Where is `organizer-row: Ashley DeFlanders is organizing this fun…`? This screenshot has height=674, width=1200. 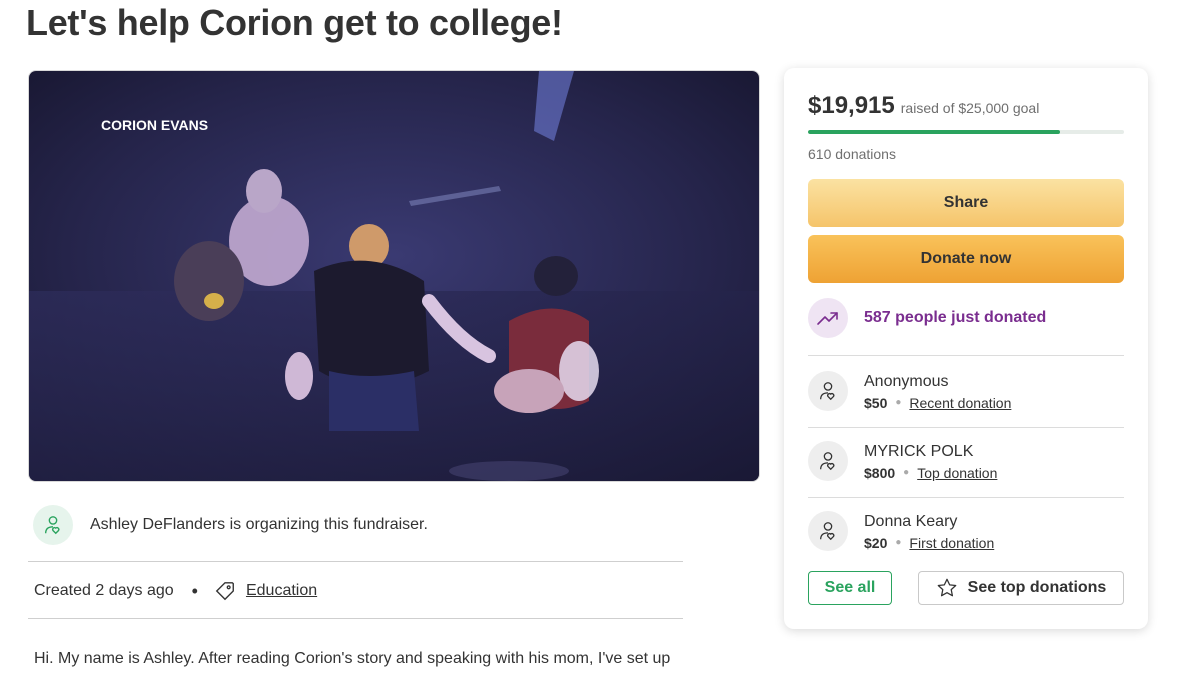 organizer-row: Ashley DeFlanders is organizing this fun… is located at coordinates (358, 525).